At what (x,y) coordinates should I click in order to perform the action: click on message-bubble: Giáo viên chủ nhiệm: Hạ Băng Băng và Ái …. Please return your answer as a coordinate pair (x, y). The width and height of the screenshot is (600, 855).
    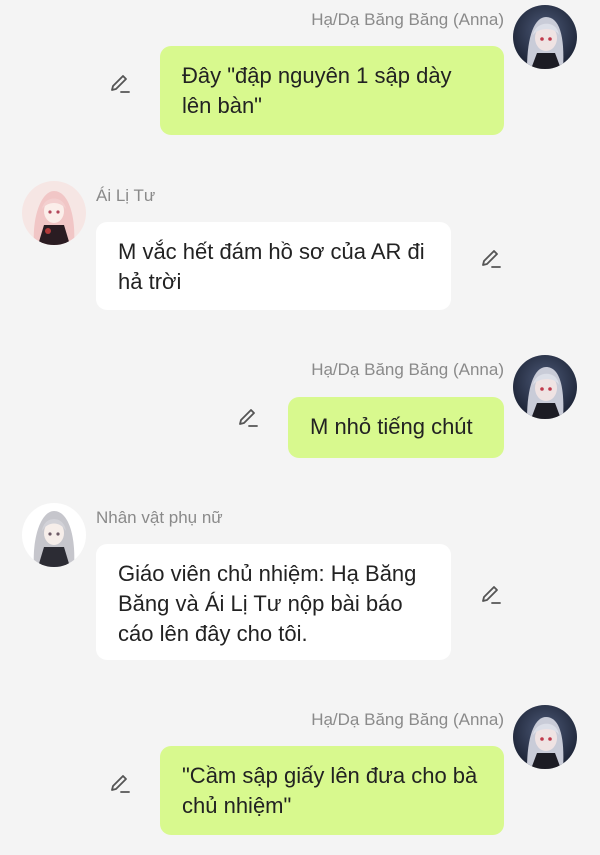
    Looking at the image, I should click on (273, 602).